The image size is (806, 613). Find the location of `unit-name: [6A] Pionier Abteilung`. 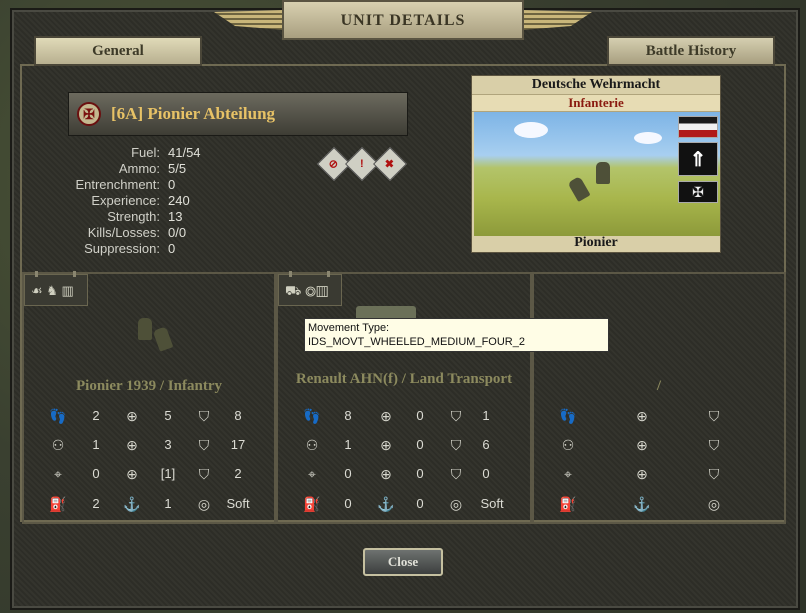

unit-name: [6A] Pionier Abteilung is located at coordinates (193, 113).